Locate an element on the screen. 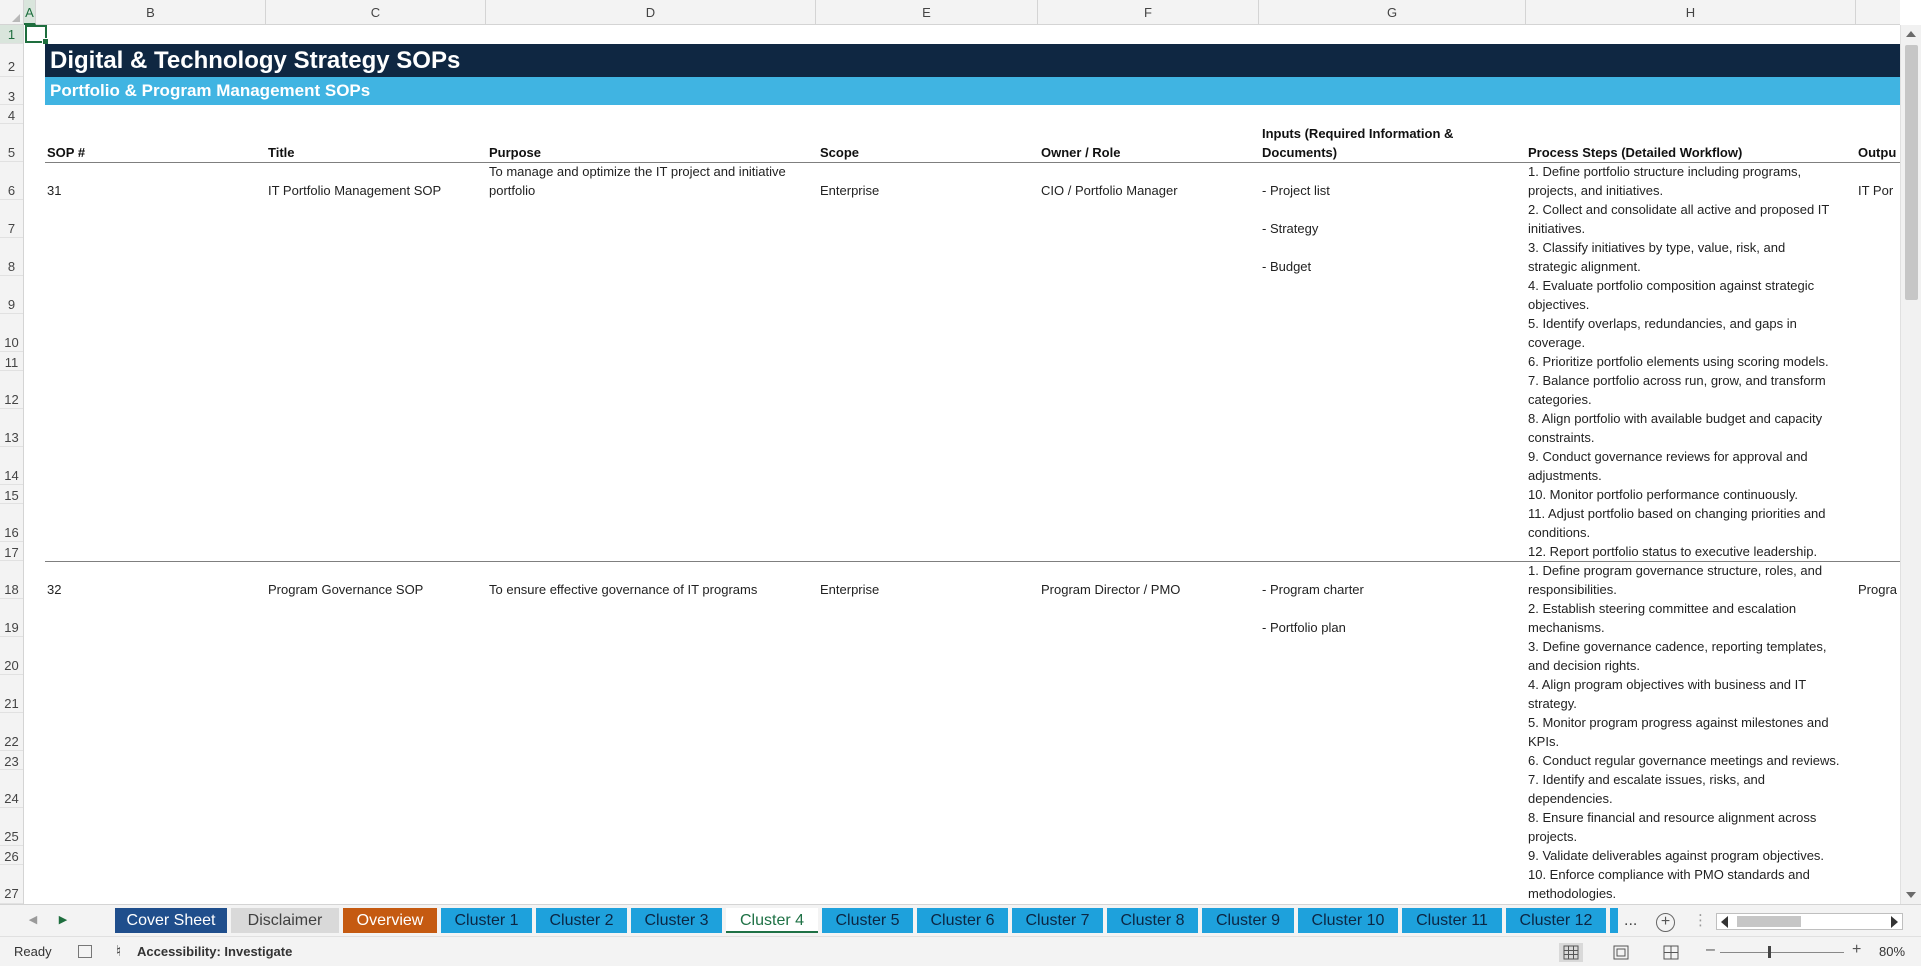 The width and height of the screenshot is (1921, 966). sop-title-cell: IT Portfolio Management SOP is located at coordinates (354, 190).